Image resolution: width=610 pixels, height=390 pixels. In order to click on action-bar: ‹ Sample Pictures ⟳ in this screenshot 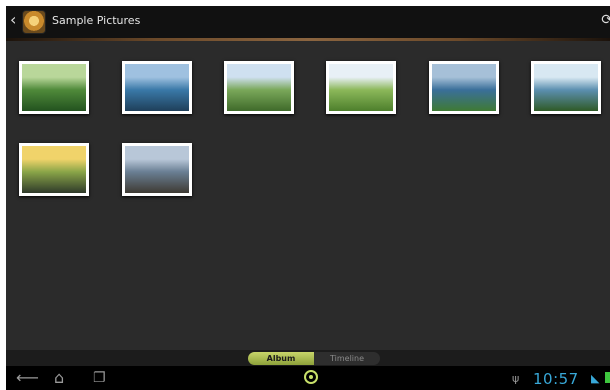, I will do `click(308, 22)`.